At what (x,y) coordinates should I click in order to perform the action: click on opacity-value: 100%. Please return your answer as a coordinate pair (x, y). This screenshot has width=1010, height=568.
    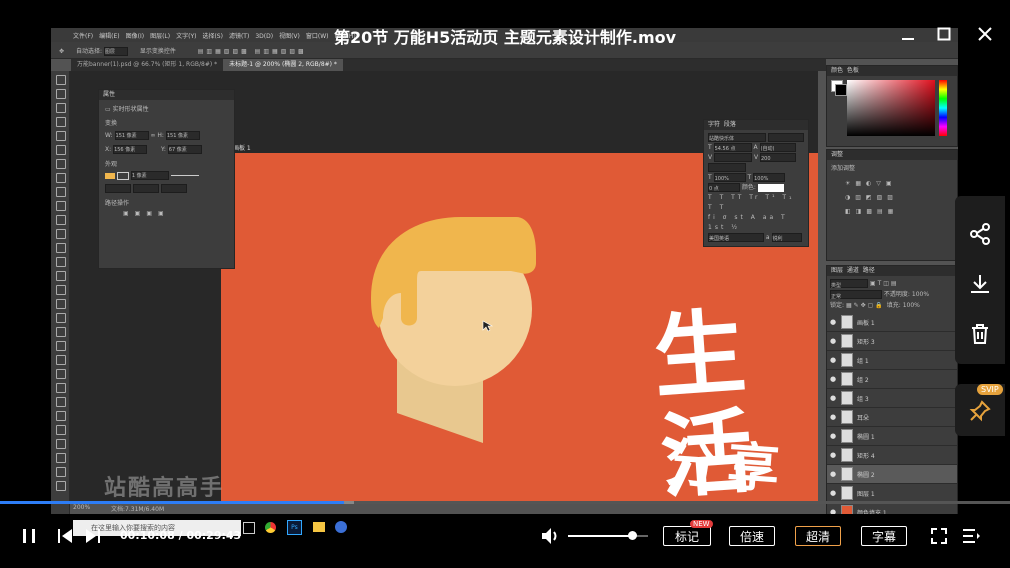
    Looking at the image, I should click on (920, 294).